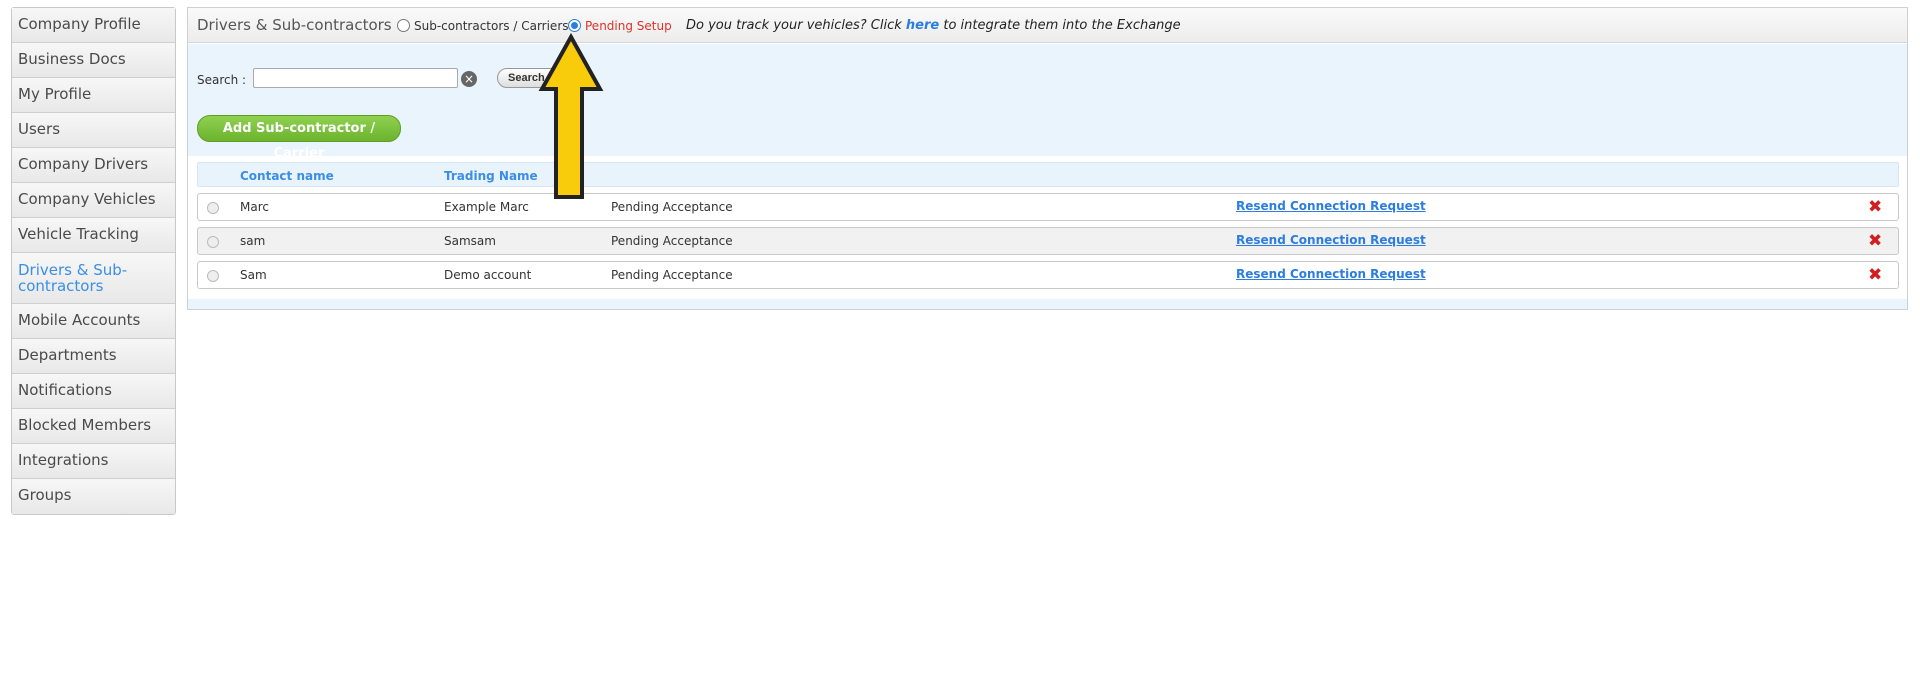 The image size is (1920, 689). I want to click on search-label: Search :, so click(222, 80).